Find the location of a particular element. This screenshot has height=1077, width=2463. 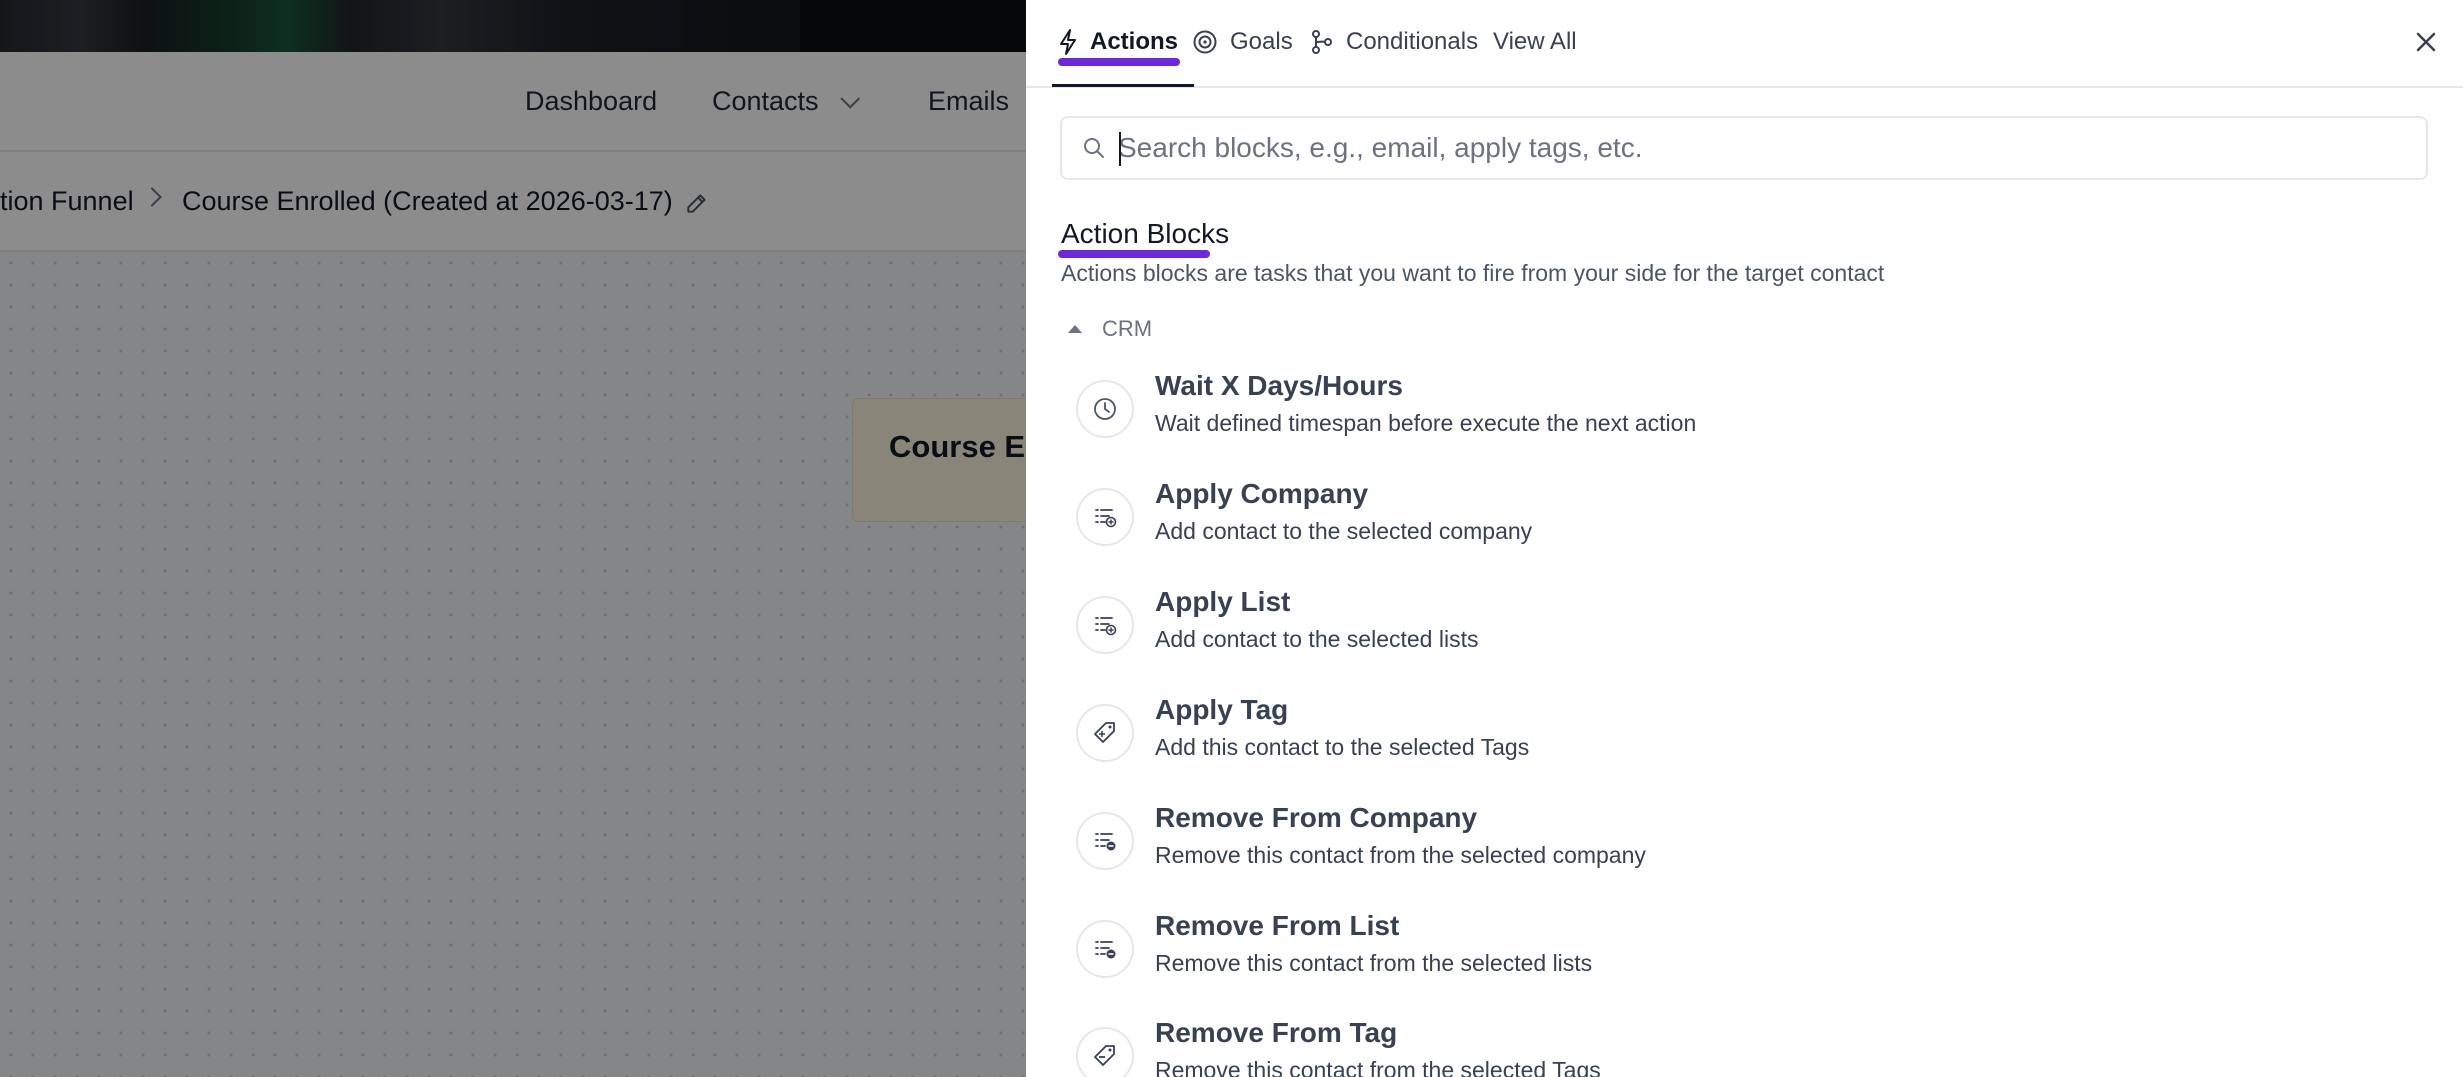

search-input is located at coordinates (1763, 148).